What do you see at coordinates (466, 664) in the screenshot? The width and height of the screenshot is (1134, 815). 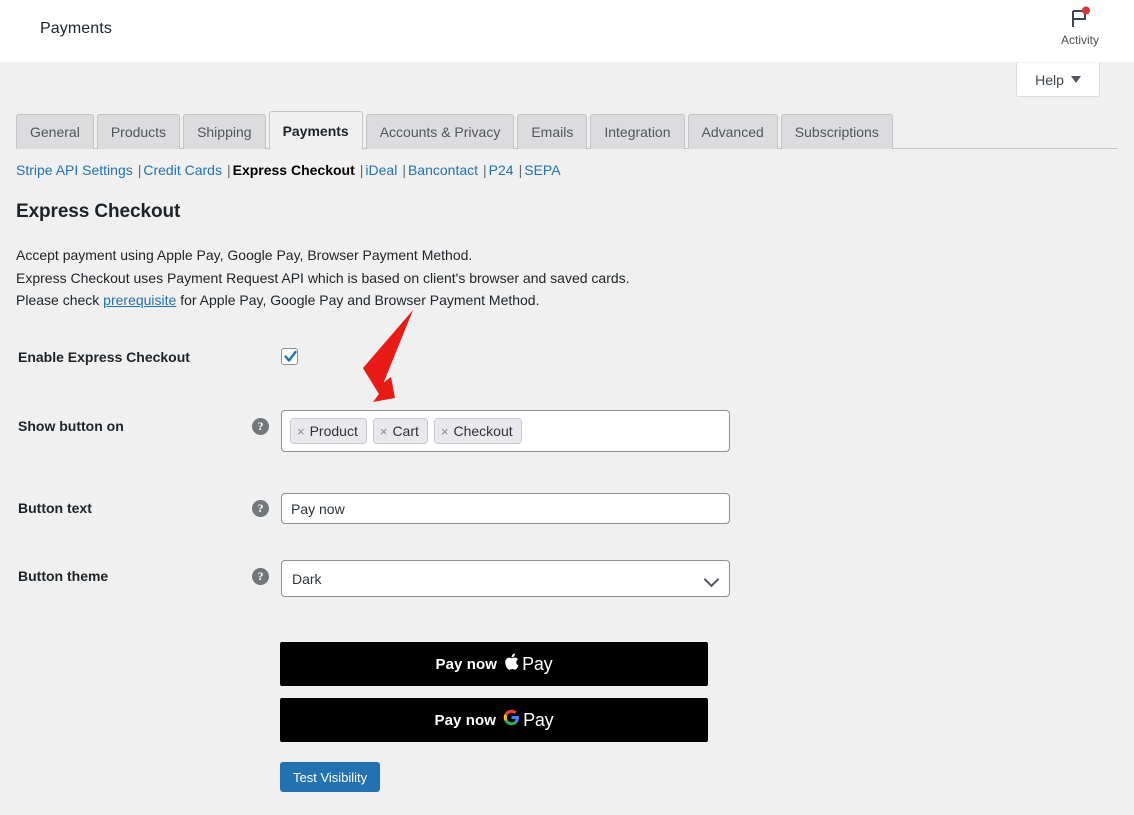 I see `apple-pay-button-text: Pay now` at bounding box center [466, 664].